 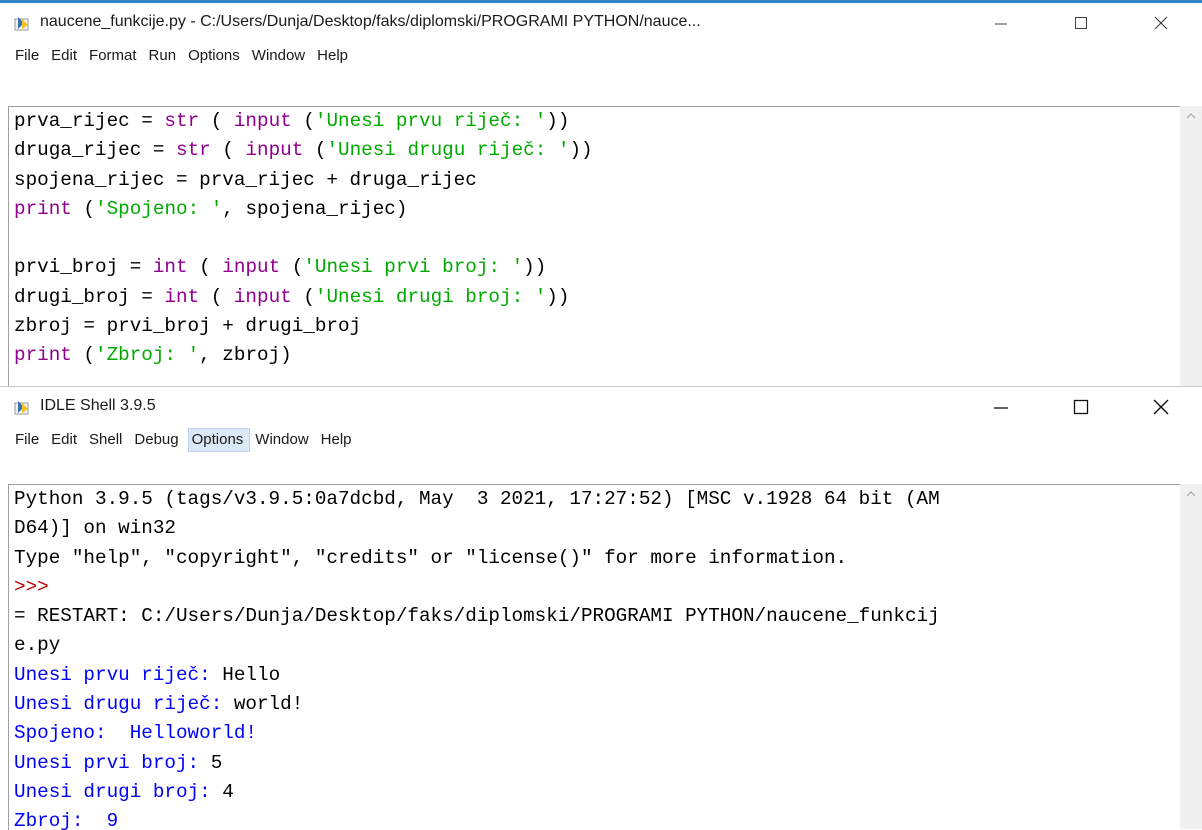 What do you see at coordinates (115, 56) in the screenshot?
I see `editor-menu-format: Format` at bounding box center [115, 56].